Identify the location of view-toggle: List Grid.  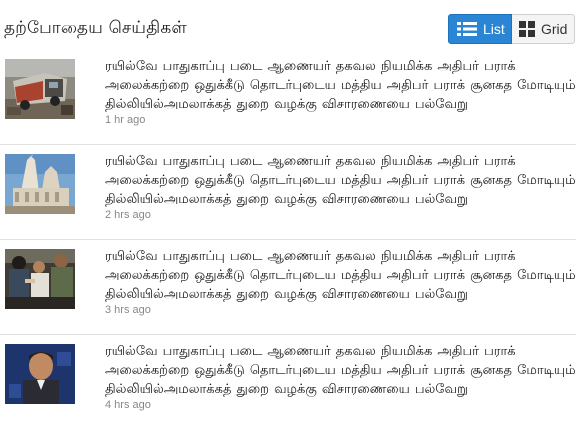
(511, 29).